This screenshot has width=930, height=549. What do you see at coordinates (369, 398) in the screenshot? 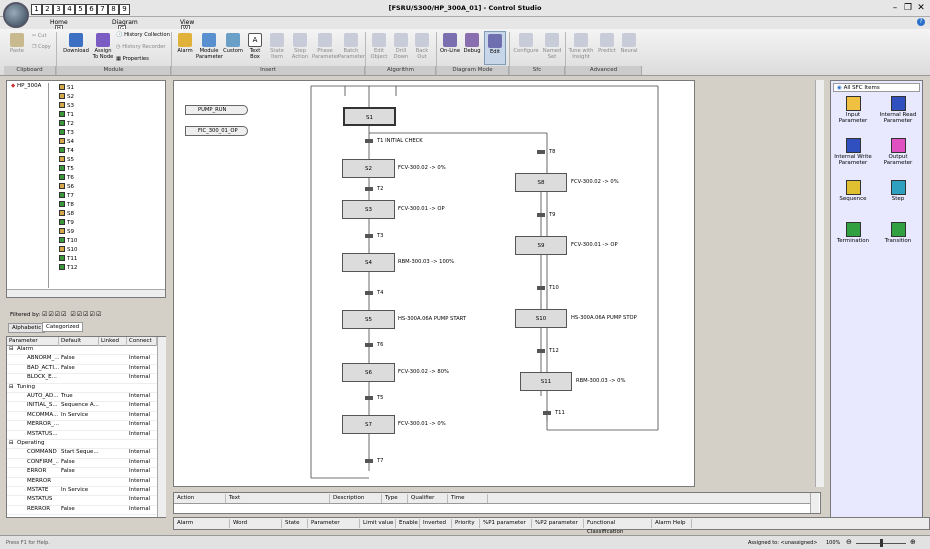
I see `transition-t5` at bounding box center [369, 398].